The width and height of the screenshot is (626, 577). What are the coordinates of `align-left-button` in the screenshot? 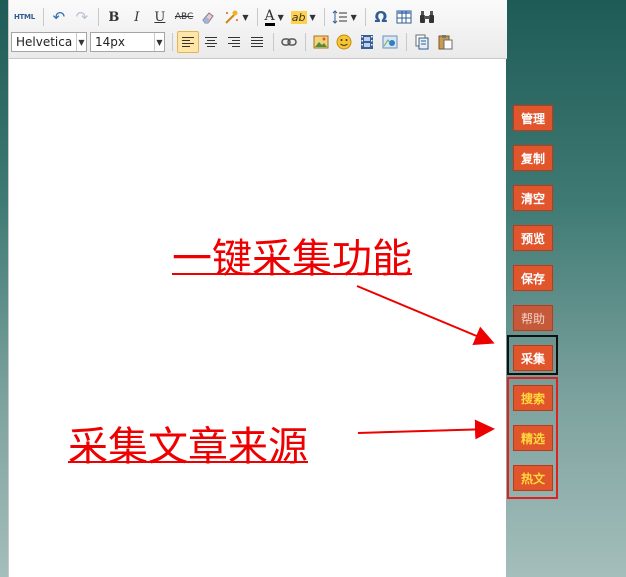 It's located at (188, 42).